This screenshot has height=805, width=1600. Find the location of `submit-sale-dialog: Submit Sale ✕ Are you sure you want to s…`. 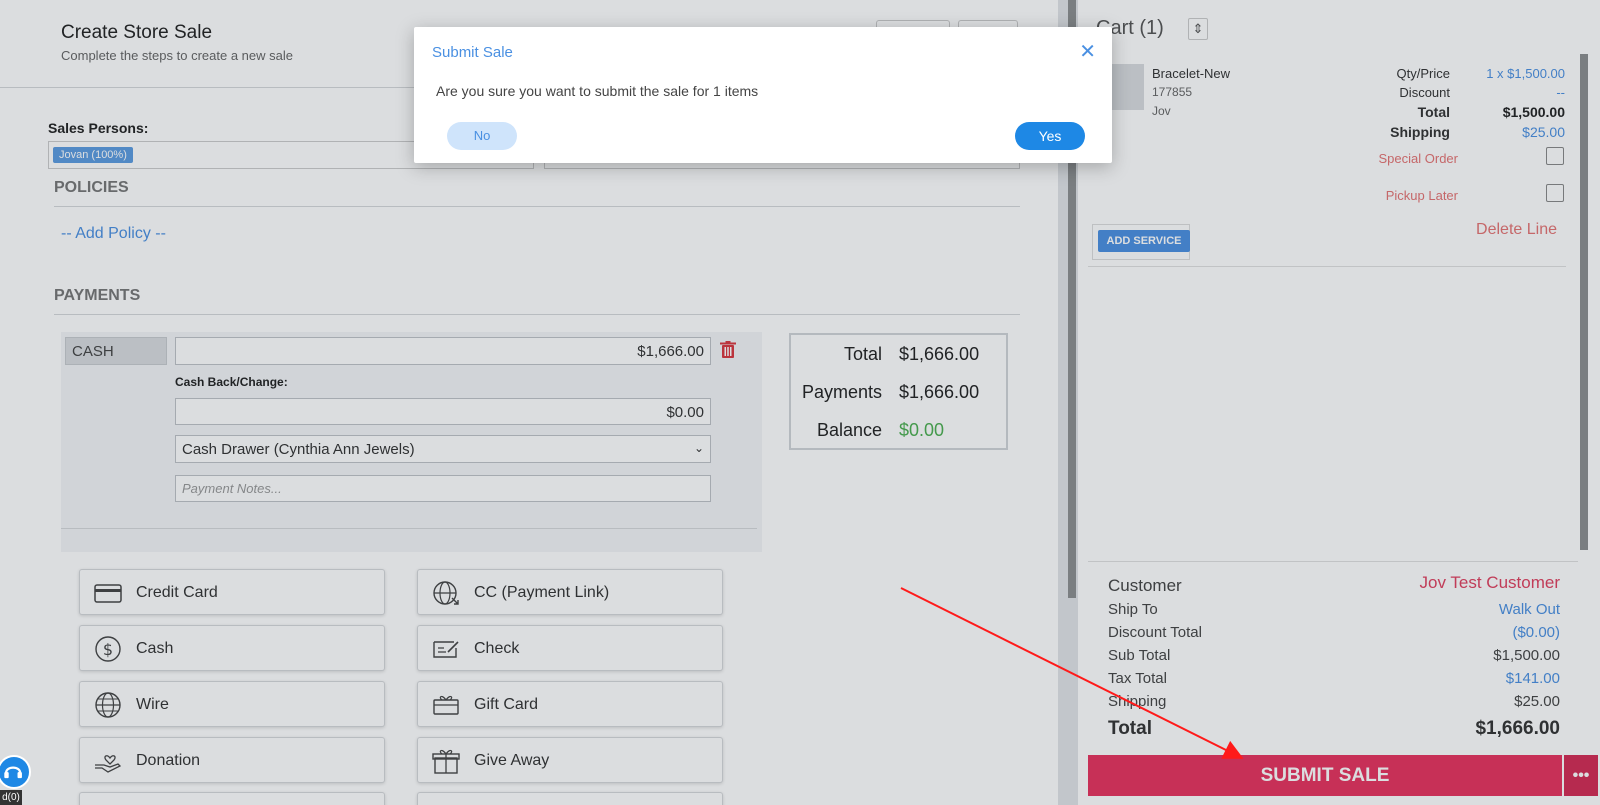

submit-sale-dialog: Submit Sale ✕ Are you sure you want to s… is located at coordinates (763, 95).